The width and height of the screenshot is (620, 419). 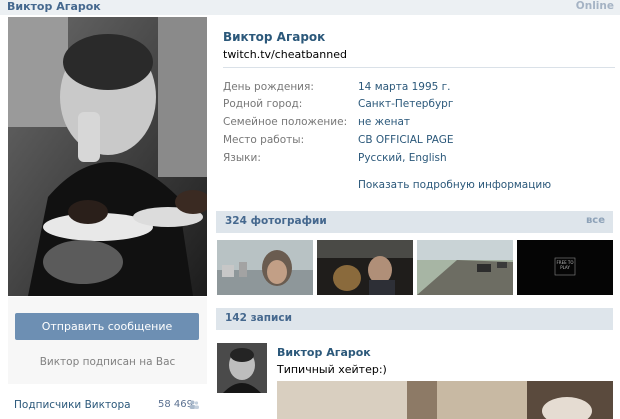 I want to click on photos-all-link: все, so click(x=595, y=220).